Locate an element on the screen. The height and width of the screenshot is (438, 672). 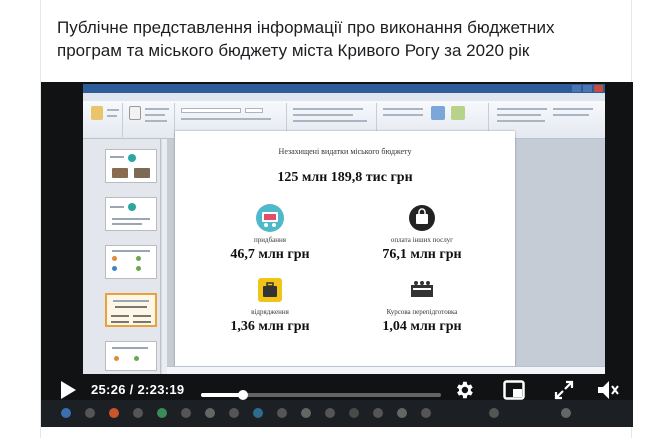
mute-button is located at coordinates (608, 390).